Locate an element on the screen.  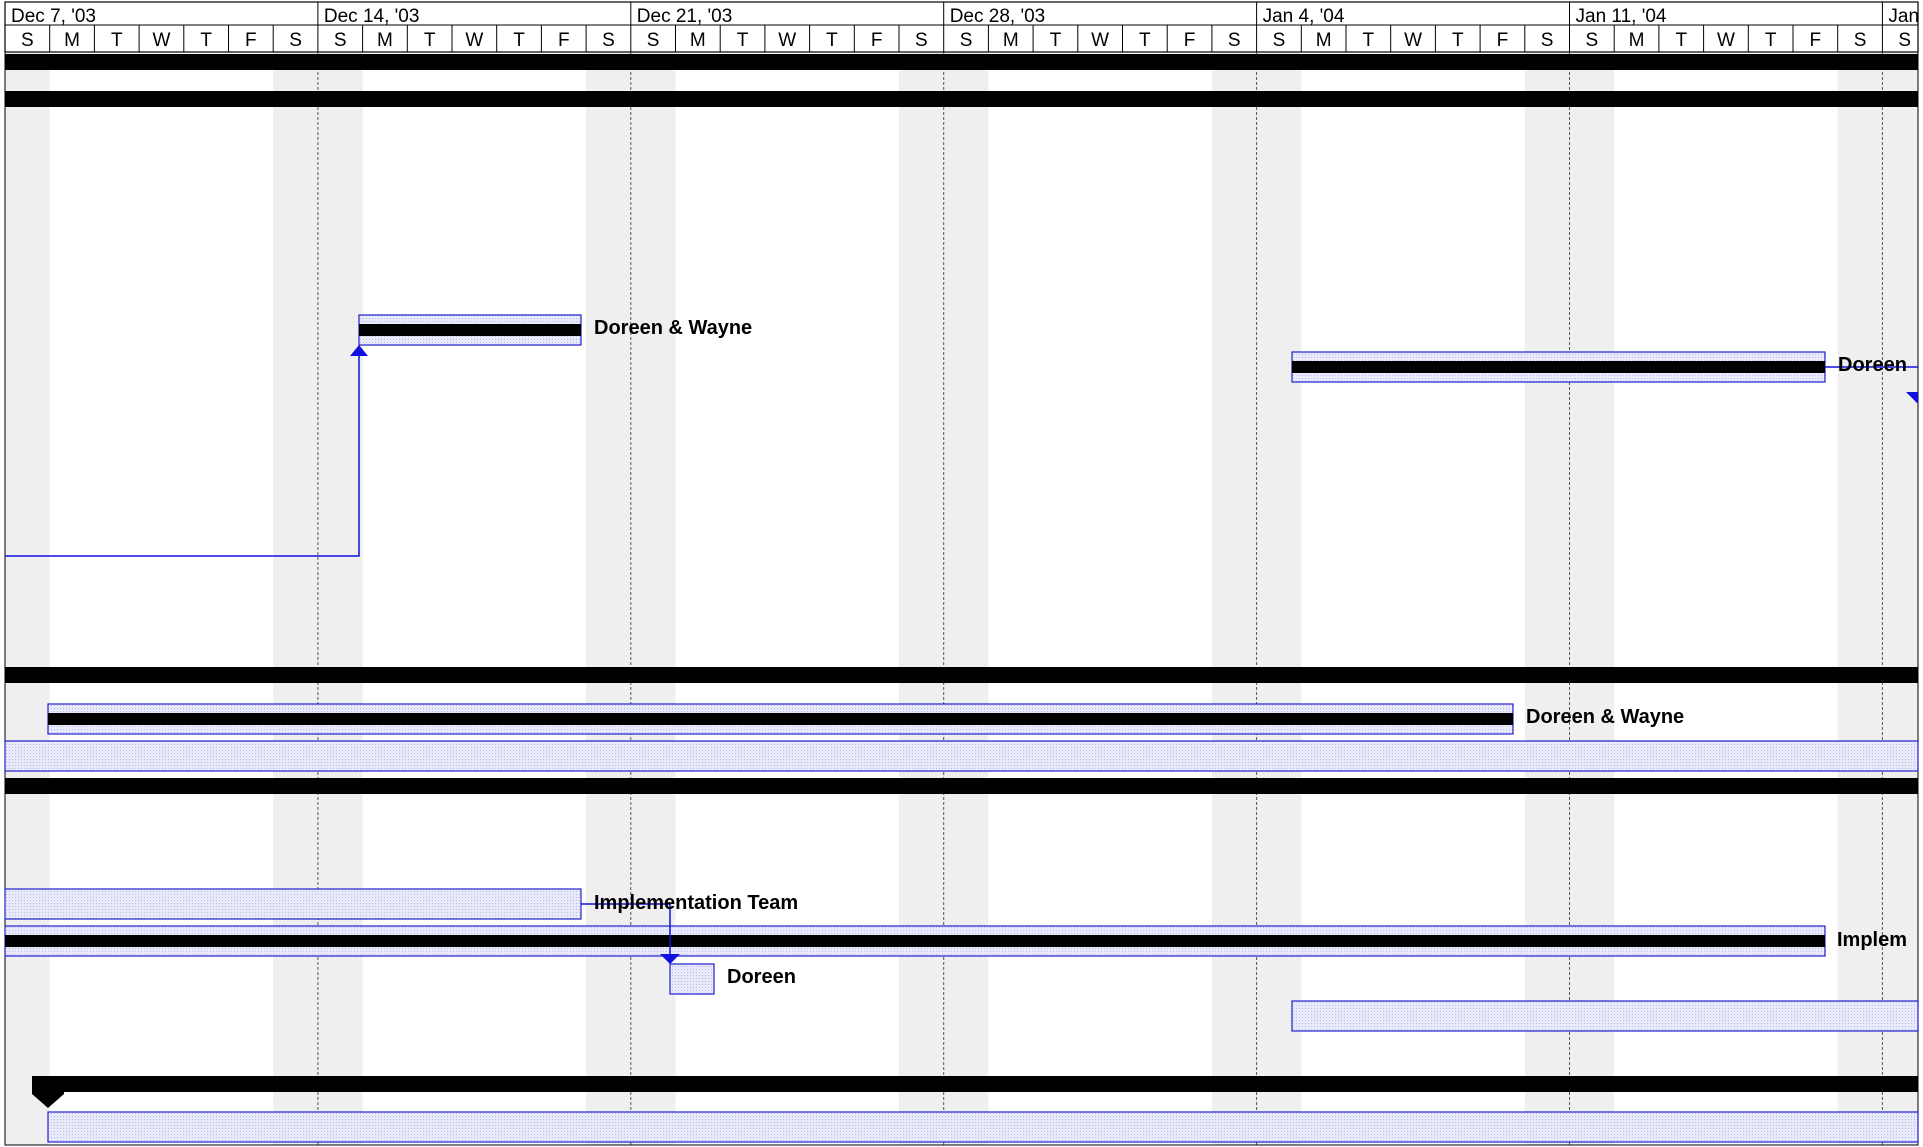
resource-label: Implementation Team is located at coordinates (696, 903).